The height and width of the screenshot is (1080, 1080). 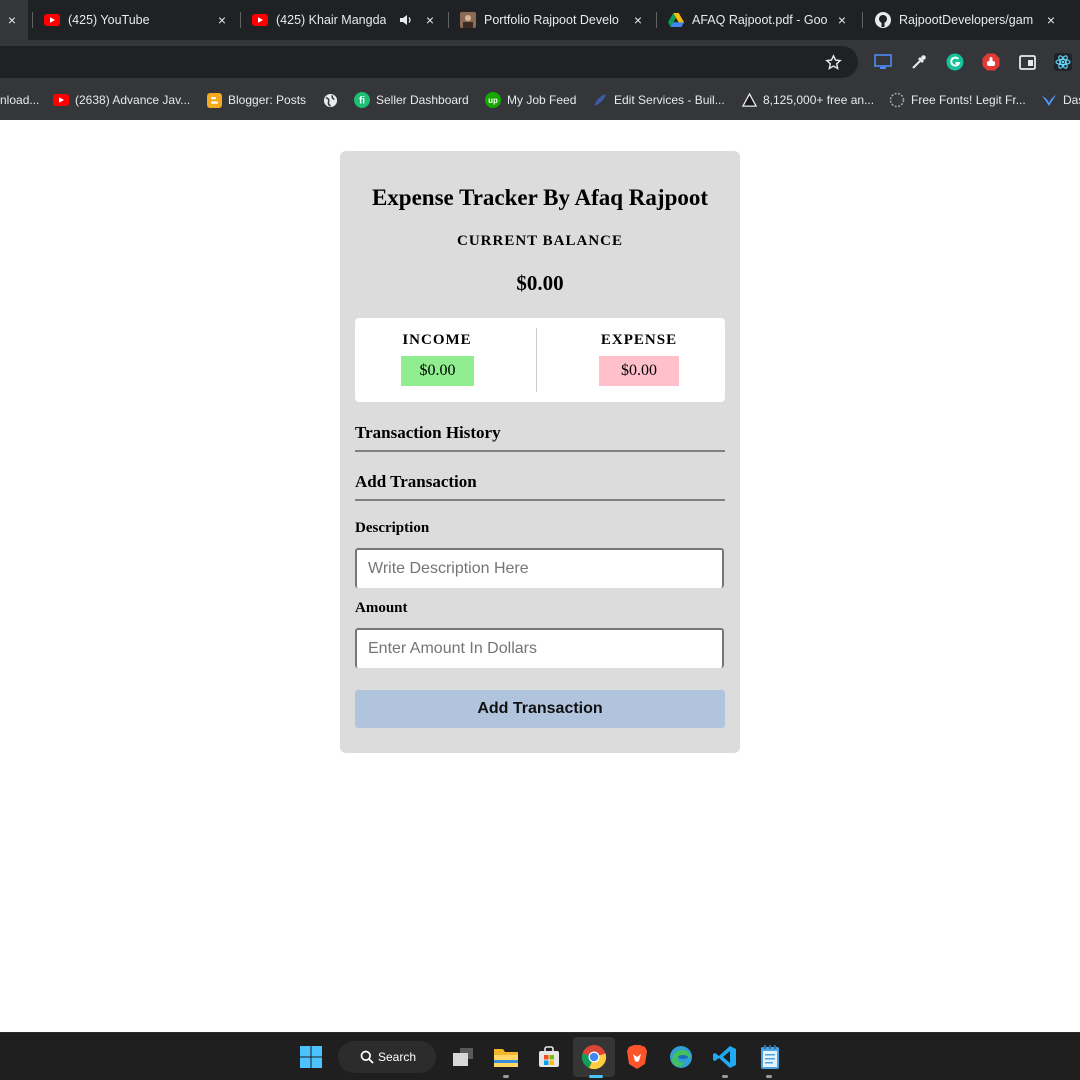 I want to click on expense-value: $0.00, so click(x=639, y=371).